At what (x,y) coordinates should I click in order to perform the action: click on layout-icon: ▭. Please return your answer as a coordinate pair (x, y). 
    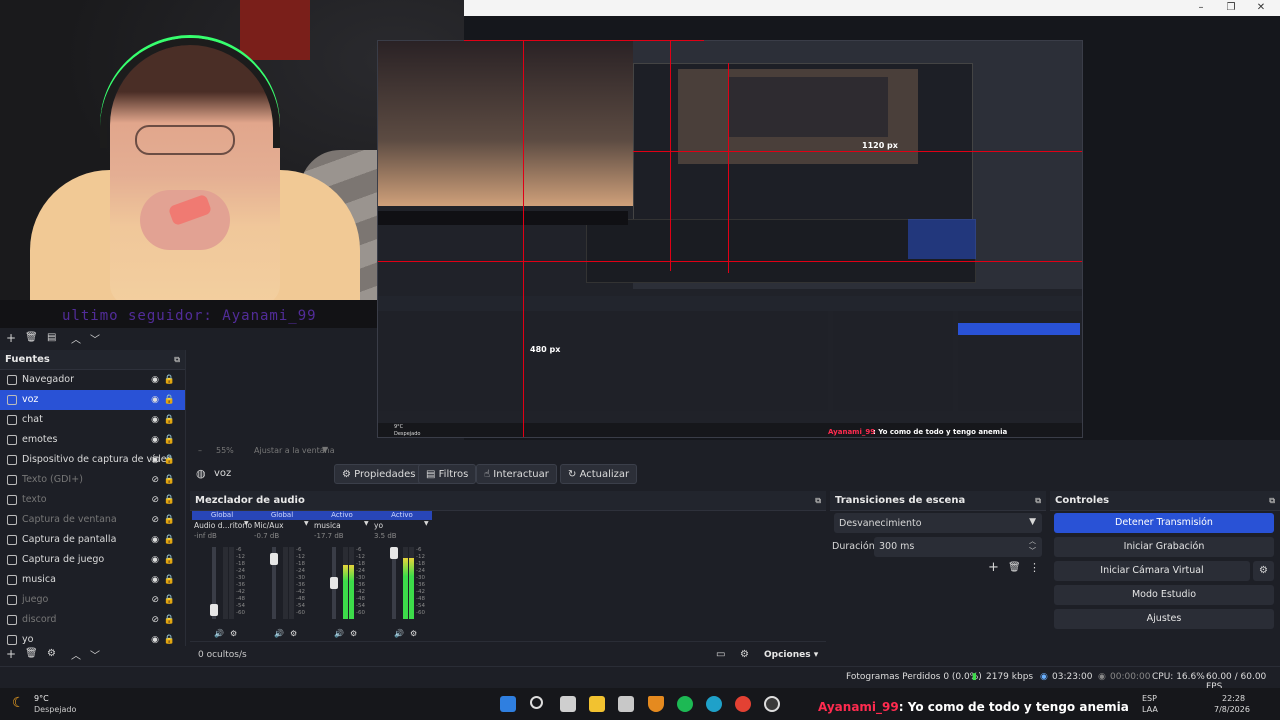
    Looking at the image, I should click on (720, 654).